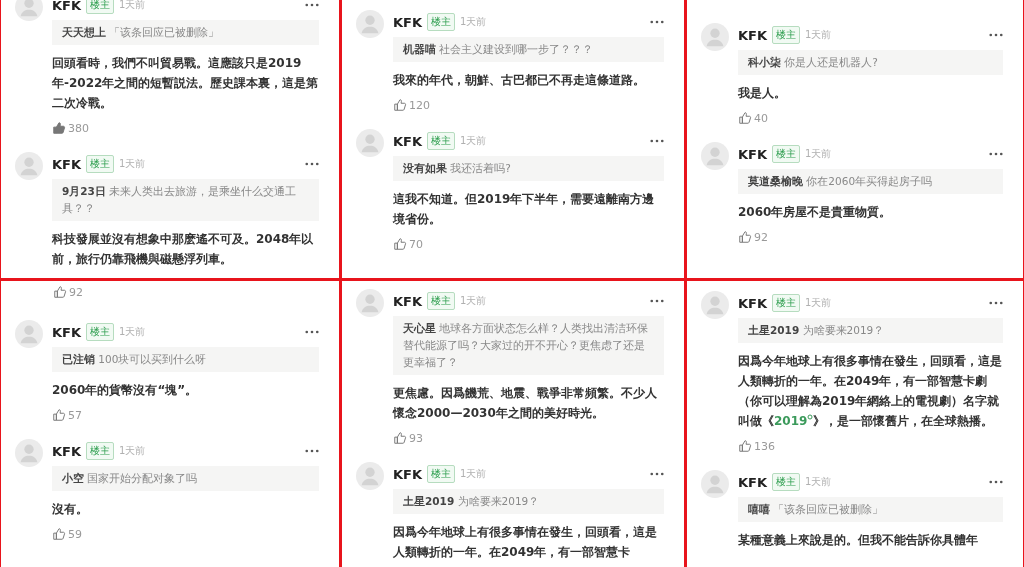  I want to click on quoted-reply: 机器喵 社会主义建设到哪一步了？？？, so click(528, 49).